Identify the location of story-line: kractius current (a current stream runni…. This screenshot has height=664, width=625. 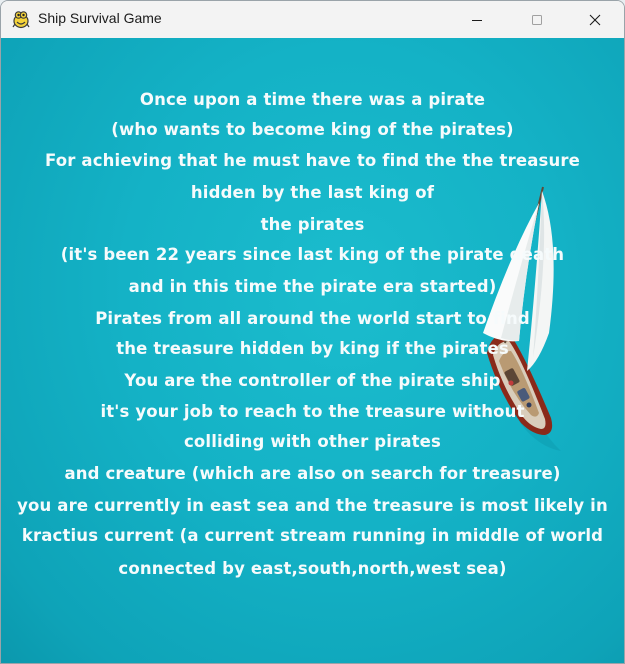
(312, 535).